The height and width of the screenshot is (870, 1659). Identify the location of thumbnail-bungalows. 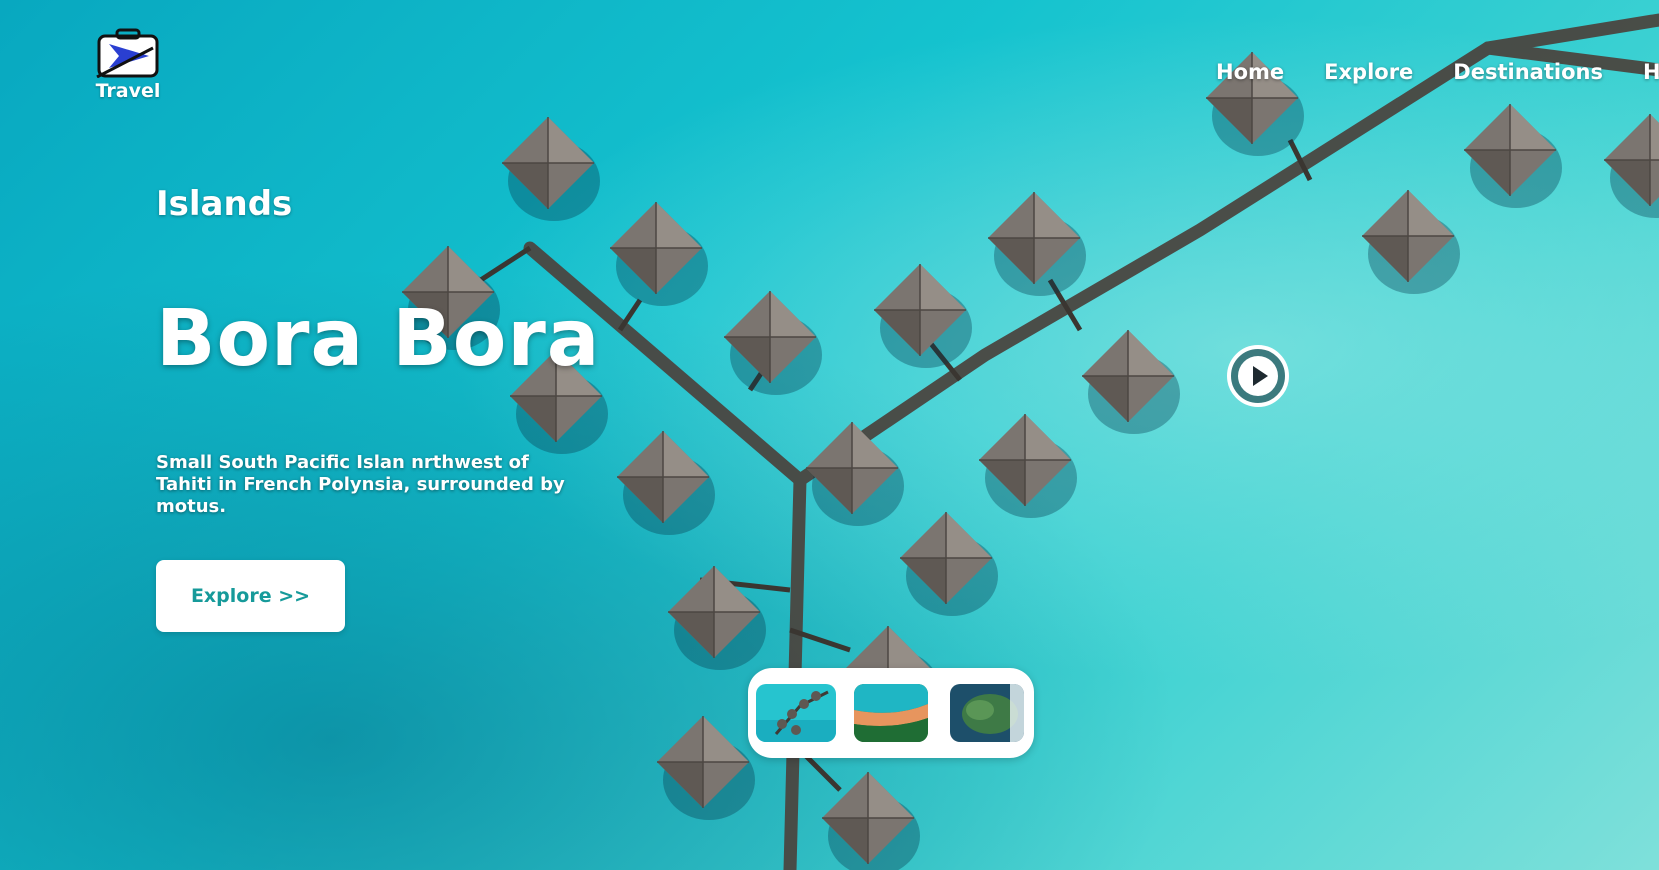
(796, 713).